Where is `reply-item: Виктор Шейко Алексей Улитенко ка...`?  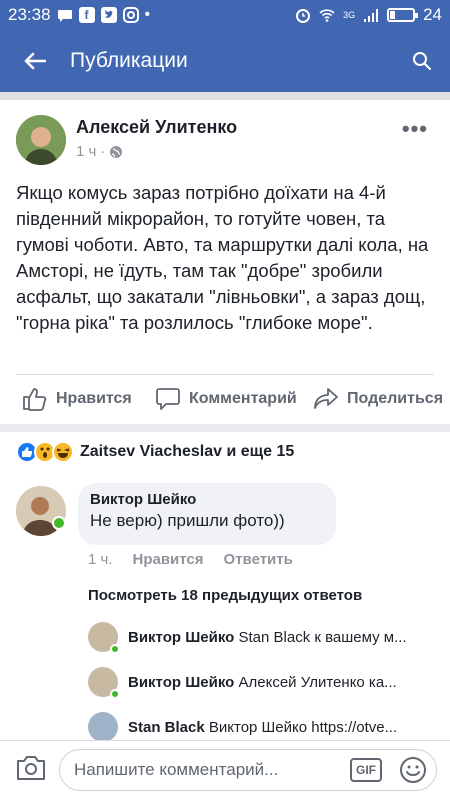
reply-item: Виктор Шейко Алексей Улитенко ка... is located at coordinates (263, 682).